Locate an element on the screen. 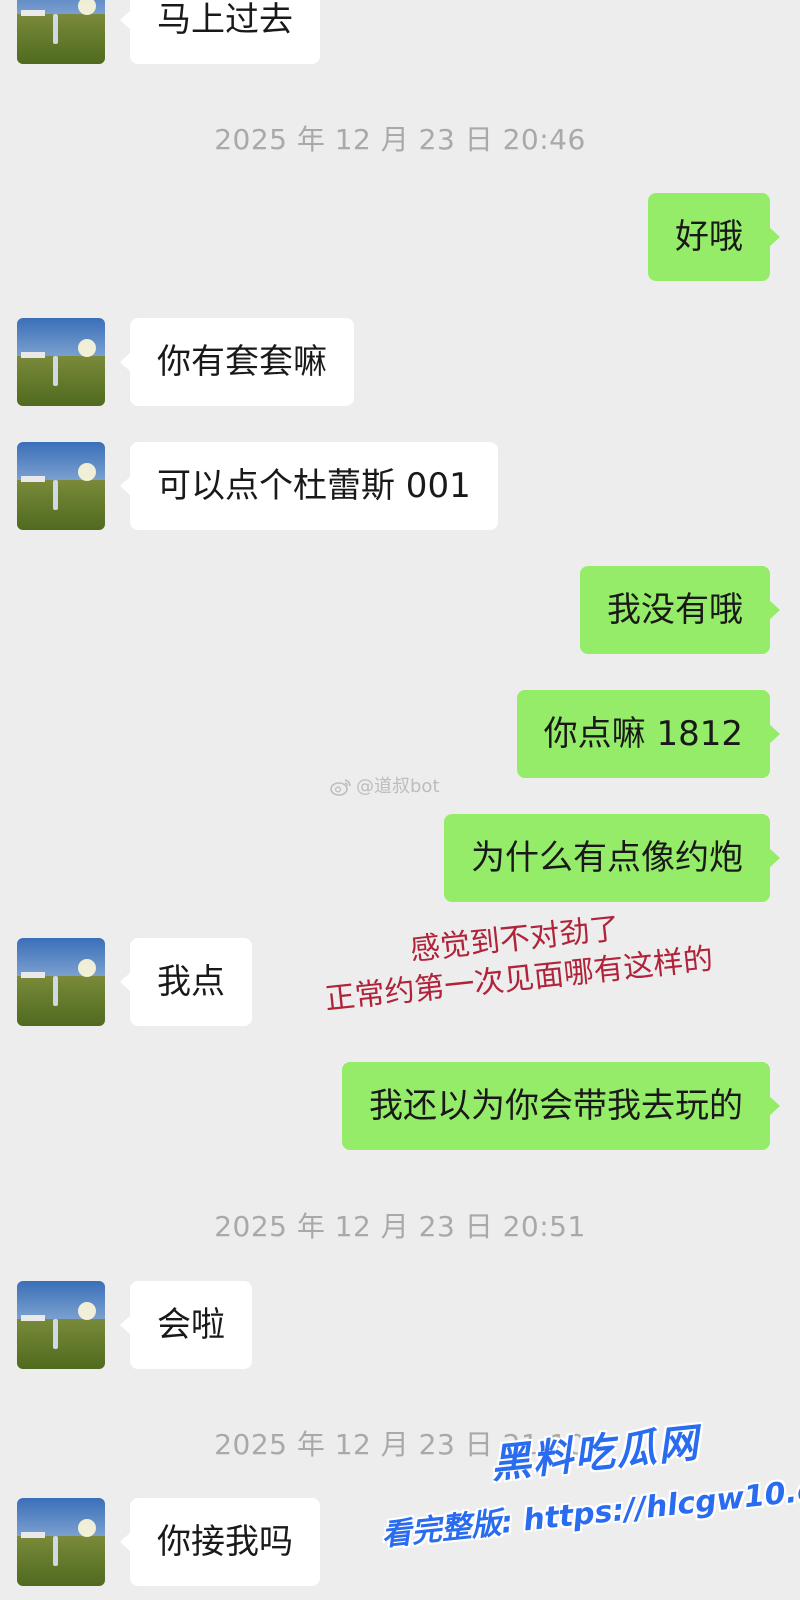 The width and height of the screenshot is (800, 1600). message-bubble-incoming: 你有套套嘛 is located at coordinates (237, 362).